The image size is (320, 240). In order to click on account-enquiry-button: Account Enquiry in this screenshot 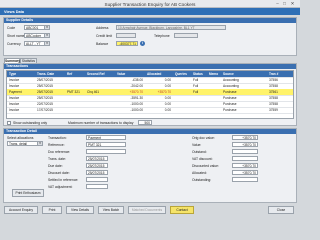, I will do `click(21, 210)`.